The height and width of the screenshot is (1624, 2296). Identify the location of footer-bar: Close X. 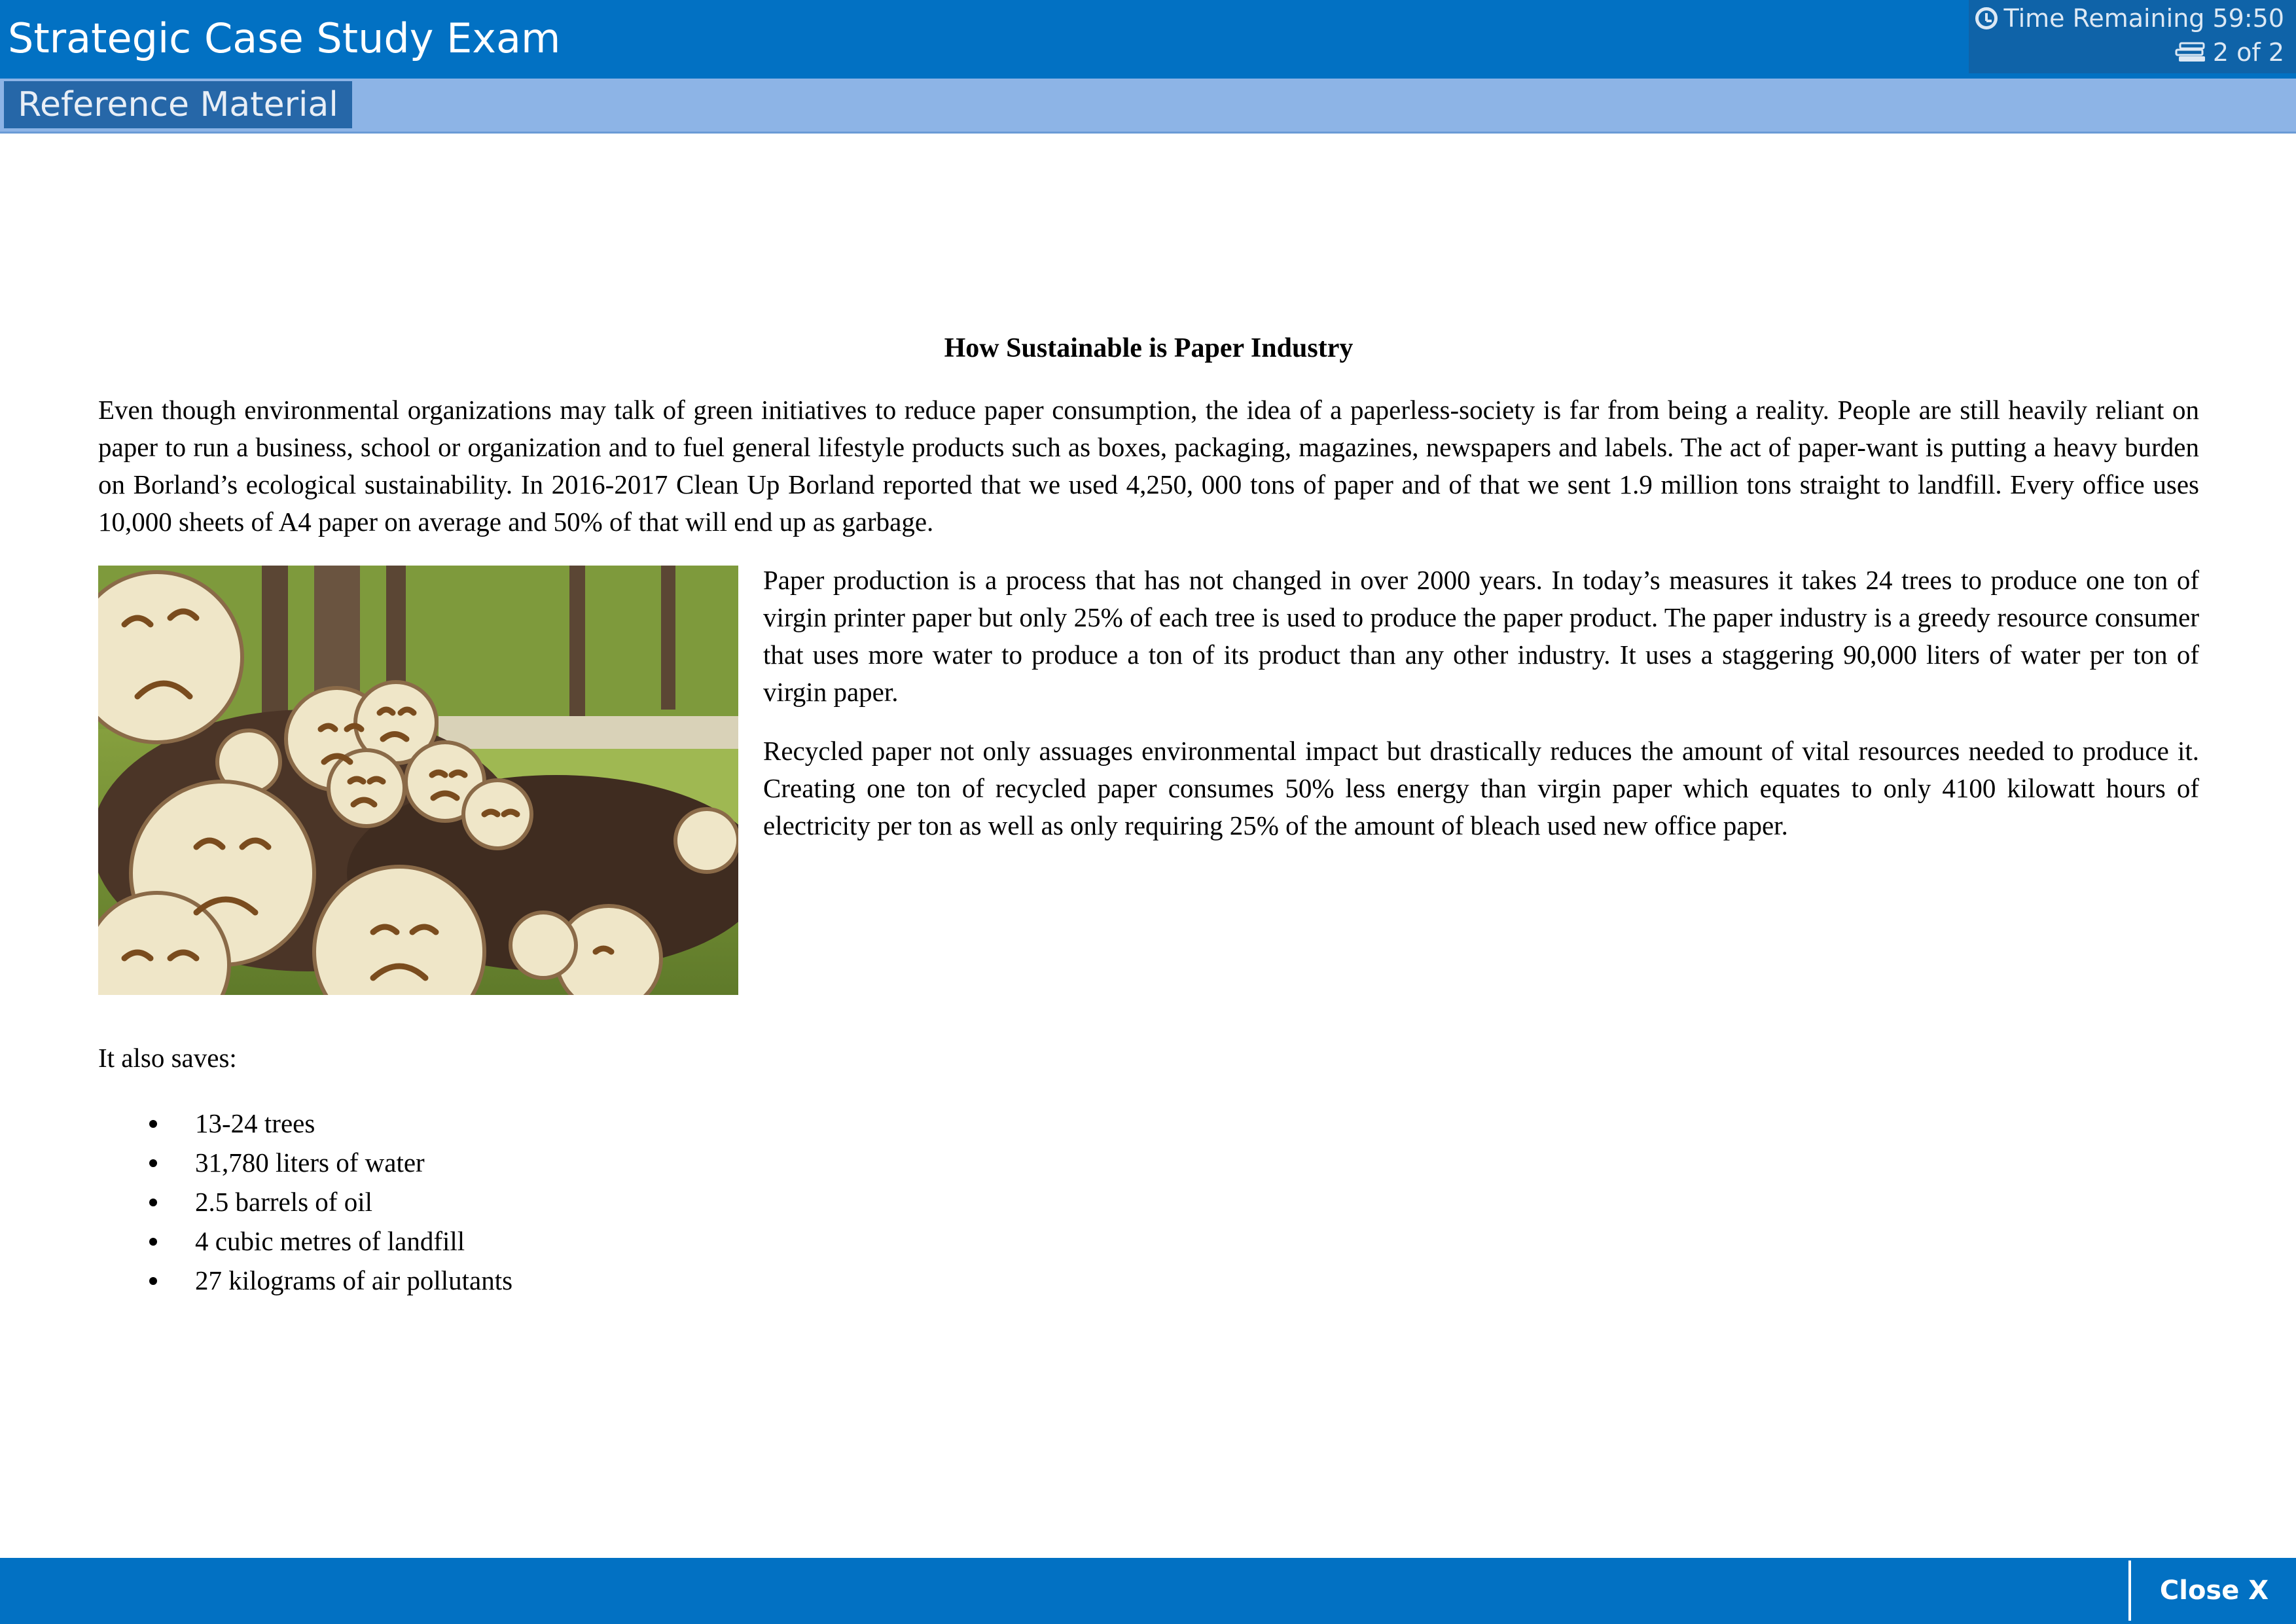
(1148, 1591).